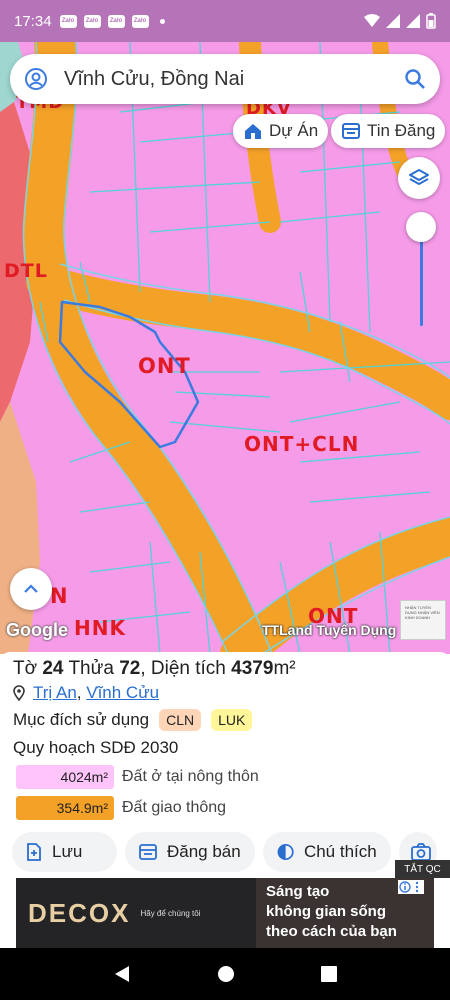  I want to click on back-icon, so click(122, 974).